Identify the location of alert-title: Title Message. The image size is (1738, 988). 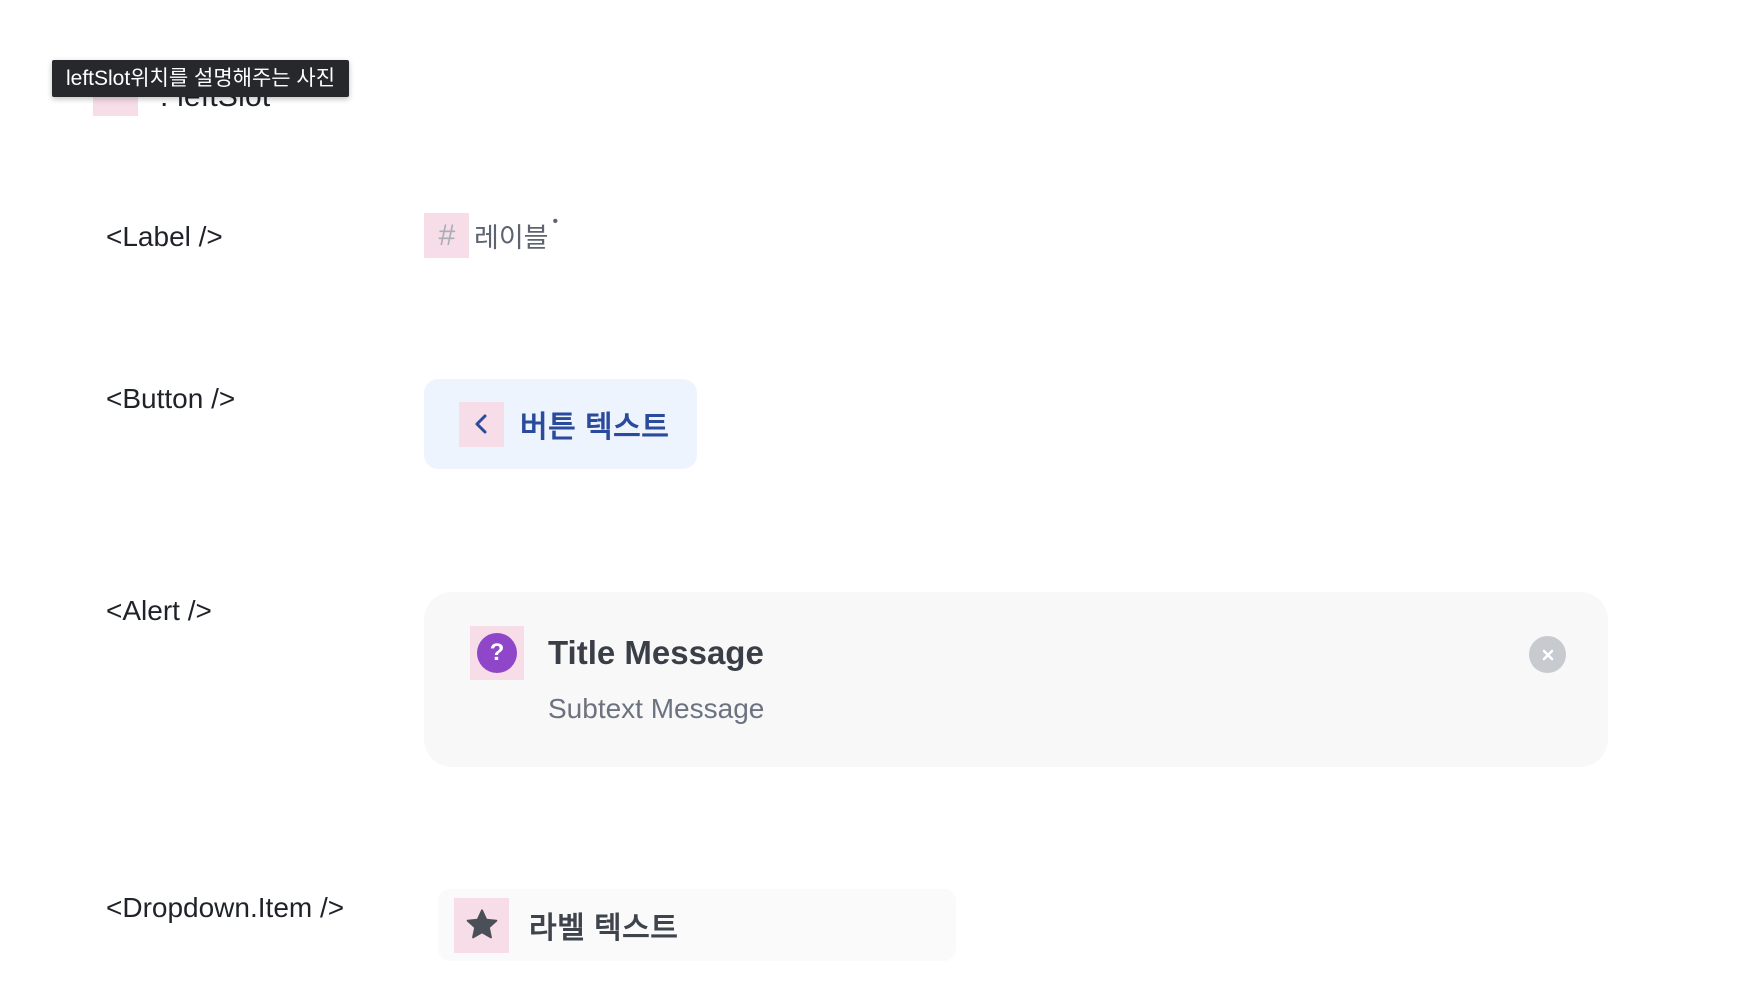
(656, 652).